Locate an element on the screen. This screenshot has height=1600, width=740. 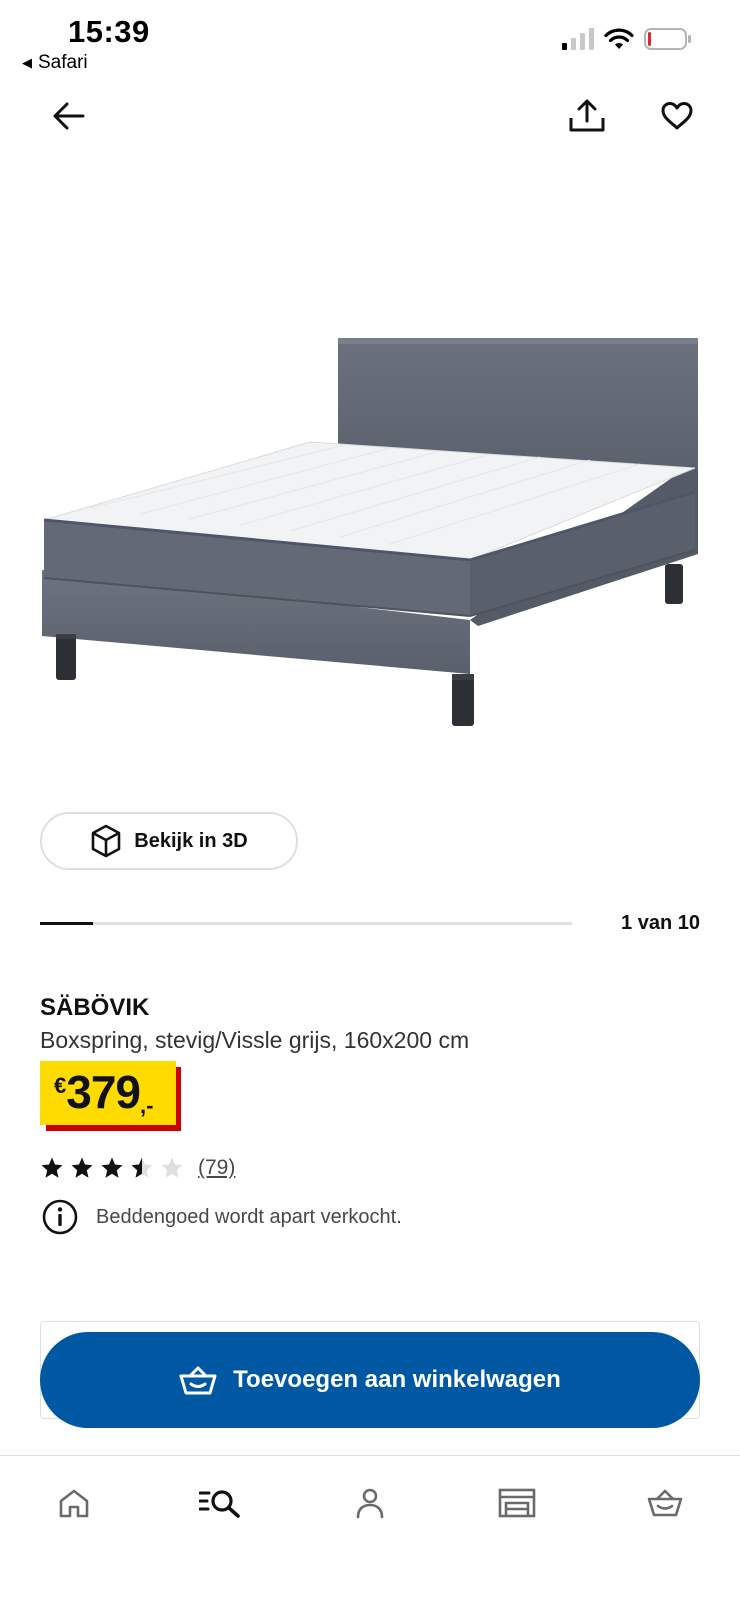
price-tag-main: € 379 ,- is located at coordinates (108, 1093).